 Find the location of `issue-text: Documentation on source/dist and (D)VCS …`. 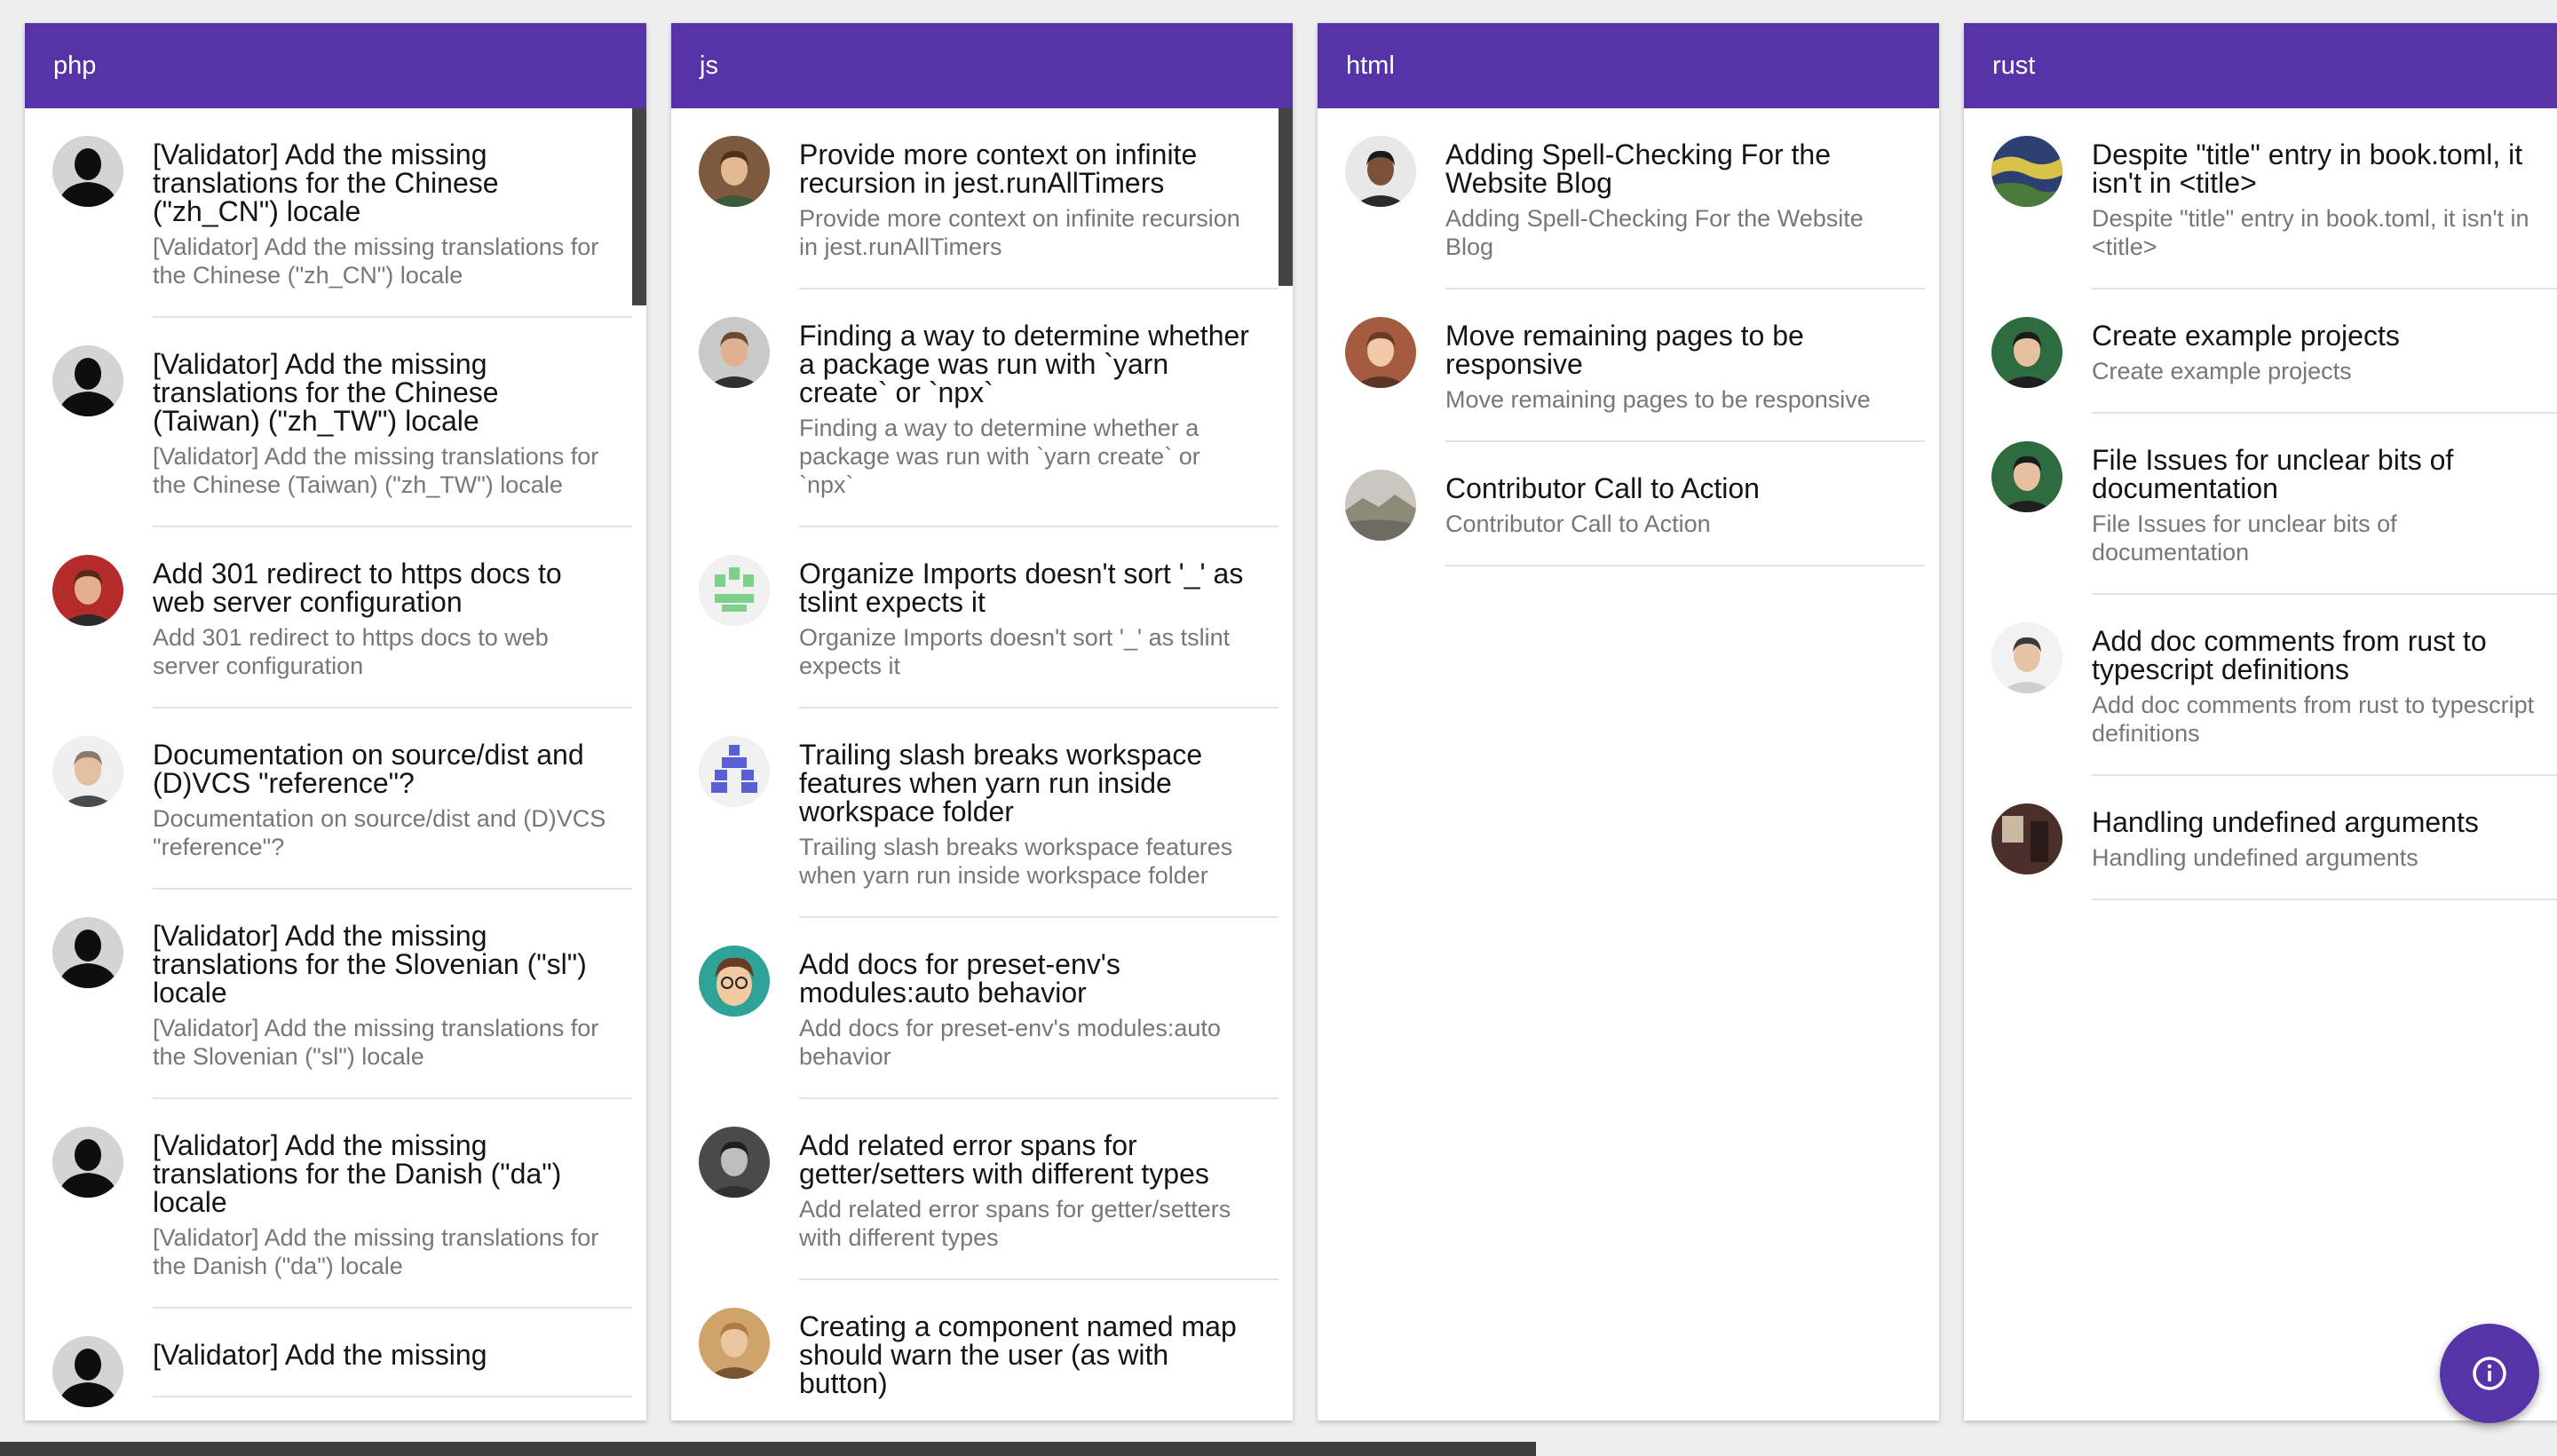

issue-text: Documentation on source/dist and (D)VCS … is located at coordinates (383, 798).